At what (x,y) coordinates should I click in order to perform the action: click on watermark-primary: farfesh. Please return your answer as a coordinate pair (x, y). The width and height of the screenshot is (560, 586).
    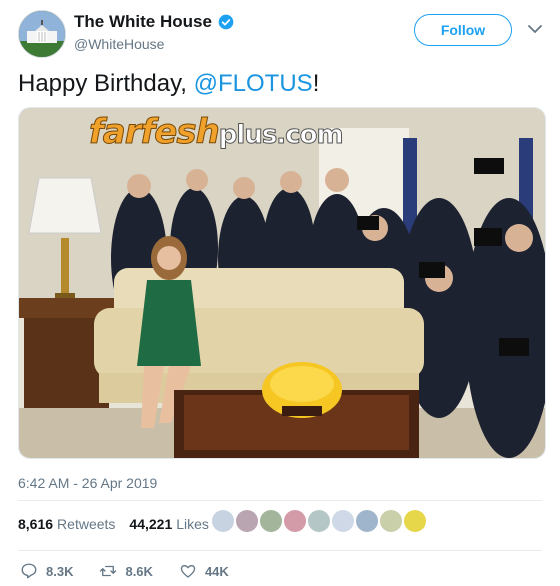
    Looking at the image, I should click on (155, 132).